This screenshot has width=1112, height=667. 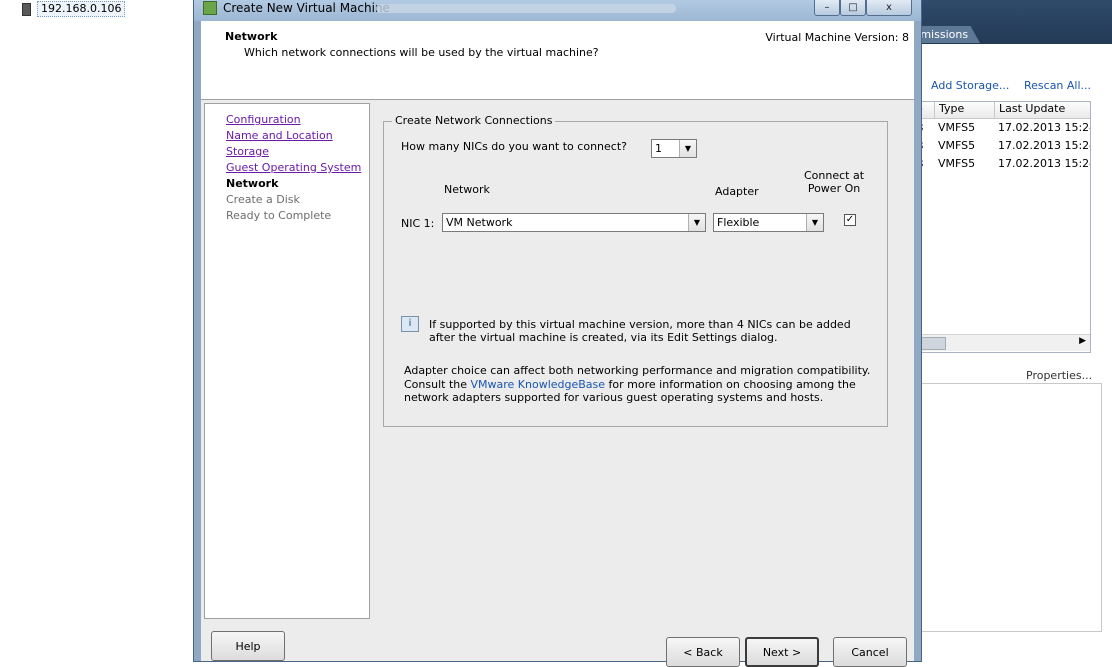 I want to click on nav-step-network: Network, so click(x=252, y=183).